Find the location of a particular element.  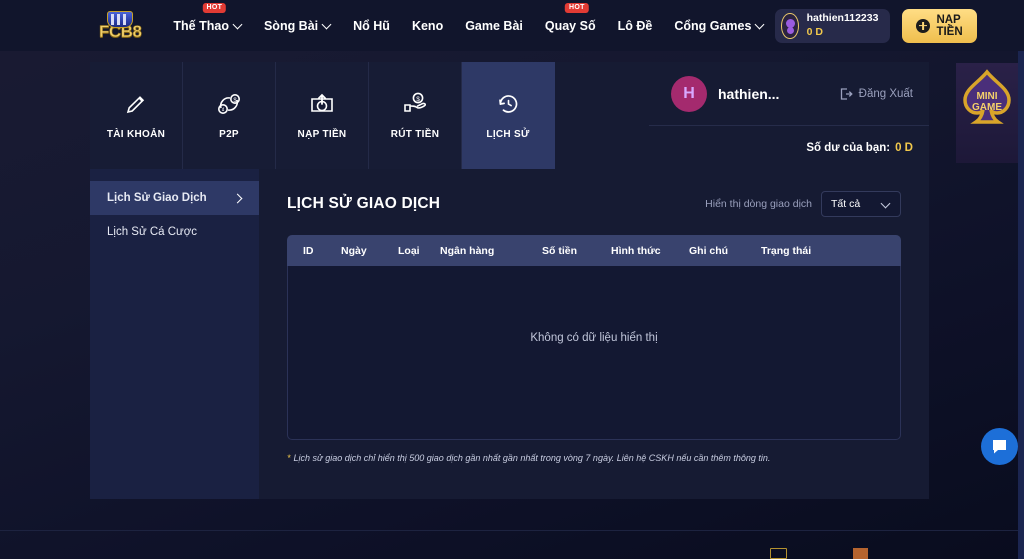

nav-balance: 0 D is located at coordinates (814, 31).